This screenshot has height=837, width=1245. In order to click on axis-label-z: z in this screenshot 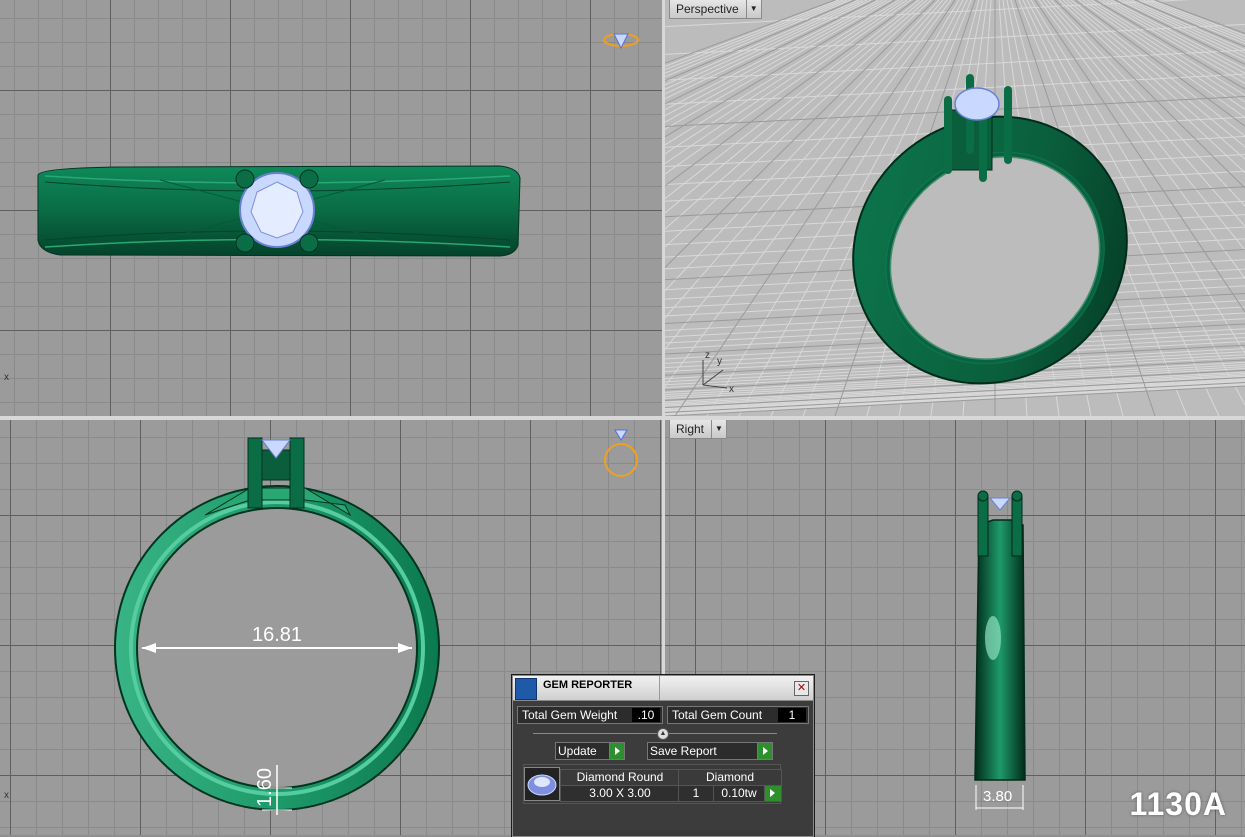, I will do `click(707, 355)`.